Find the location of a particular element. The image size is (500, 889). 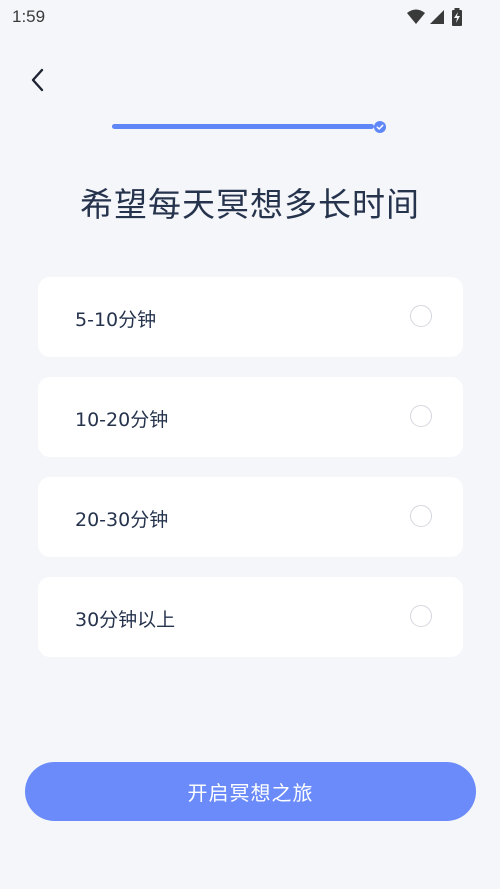

option-30-plus-min: 30分钟以上 is located at coordinates (250, 617).